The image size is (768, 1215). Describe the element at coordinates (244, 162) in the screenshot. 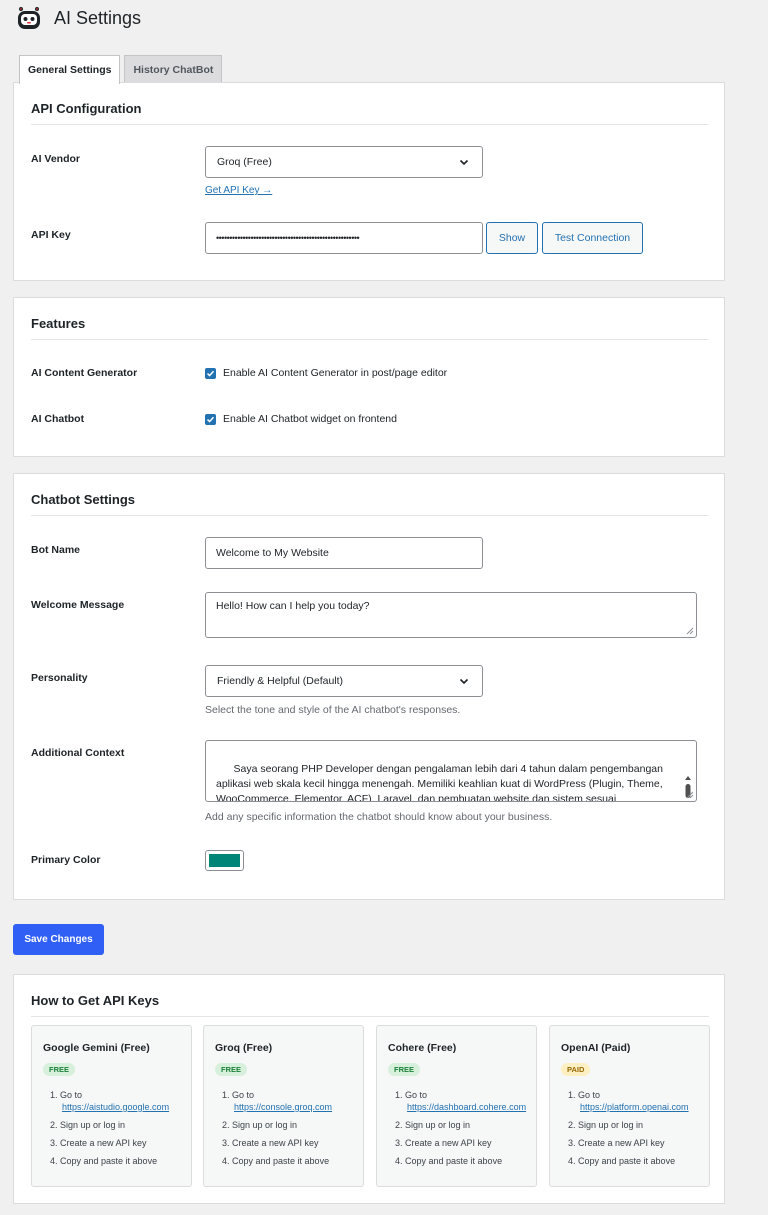

I see `ai-vendor-value: Groq (Free)` at that location.